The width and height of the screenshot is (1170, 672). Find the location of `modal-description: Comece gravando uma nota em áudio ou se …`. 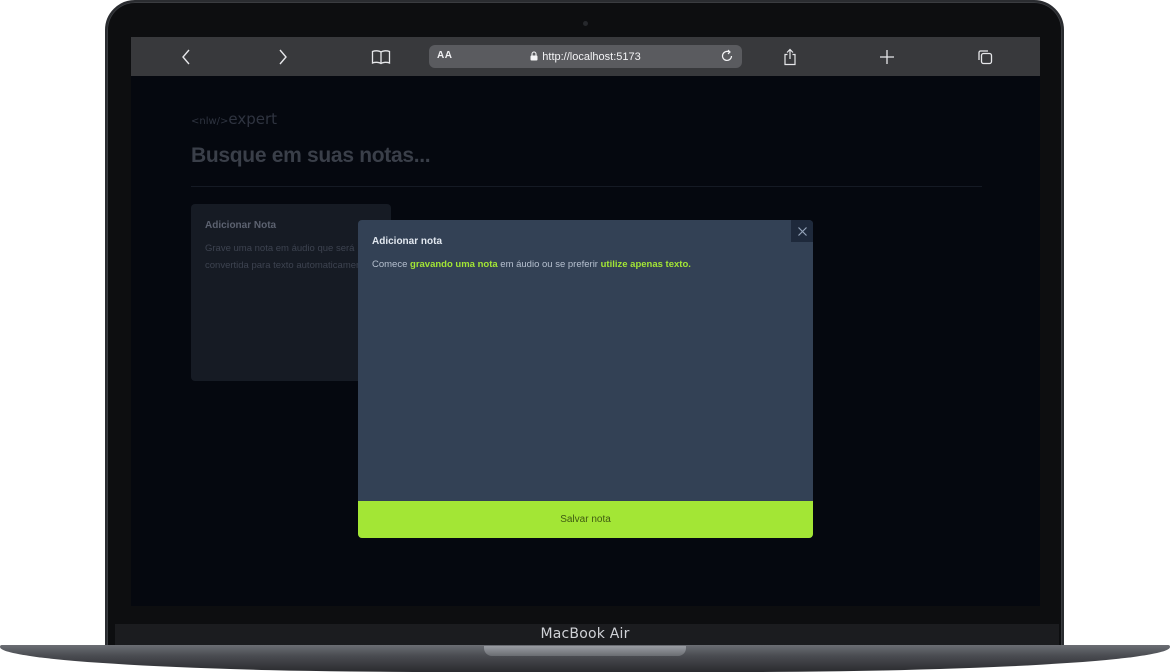

modal-description: Comece gravando uma nota em áudio ou se … is located at coordinates (531, 264).